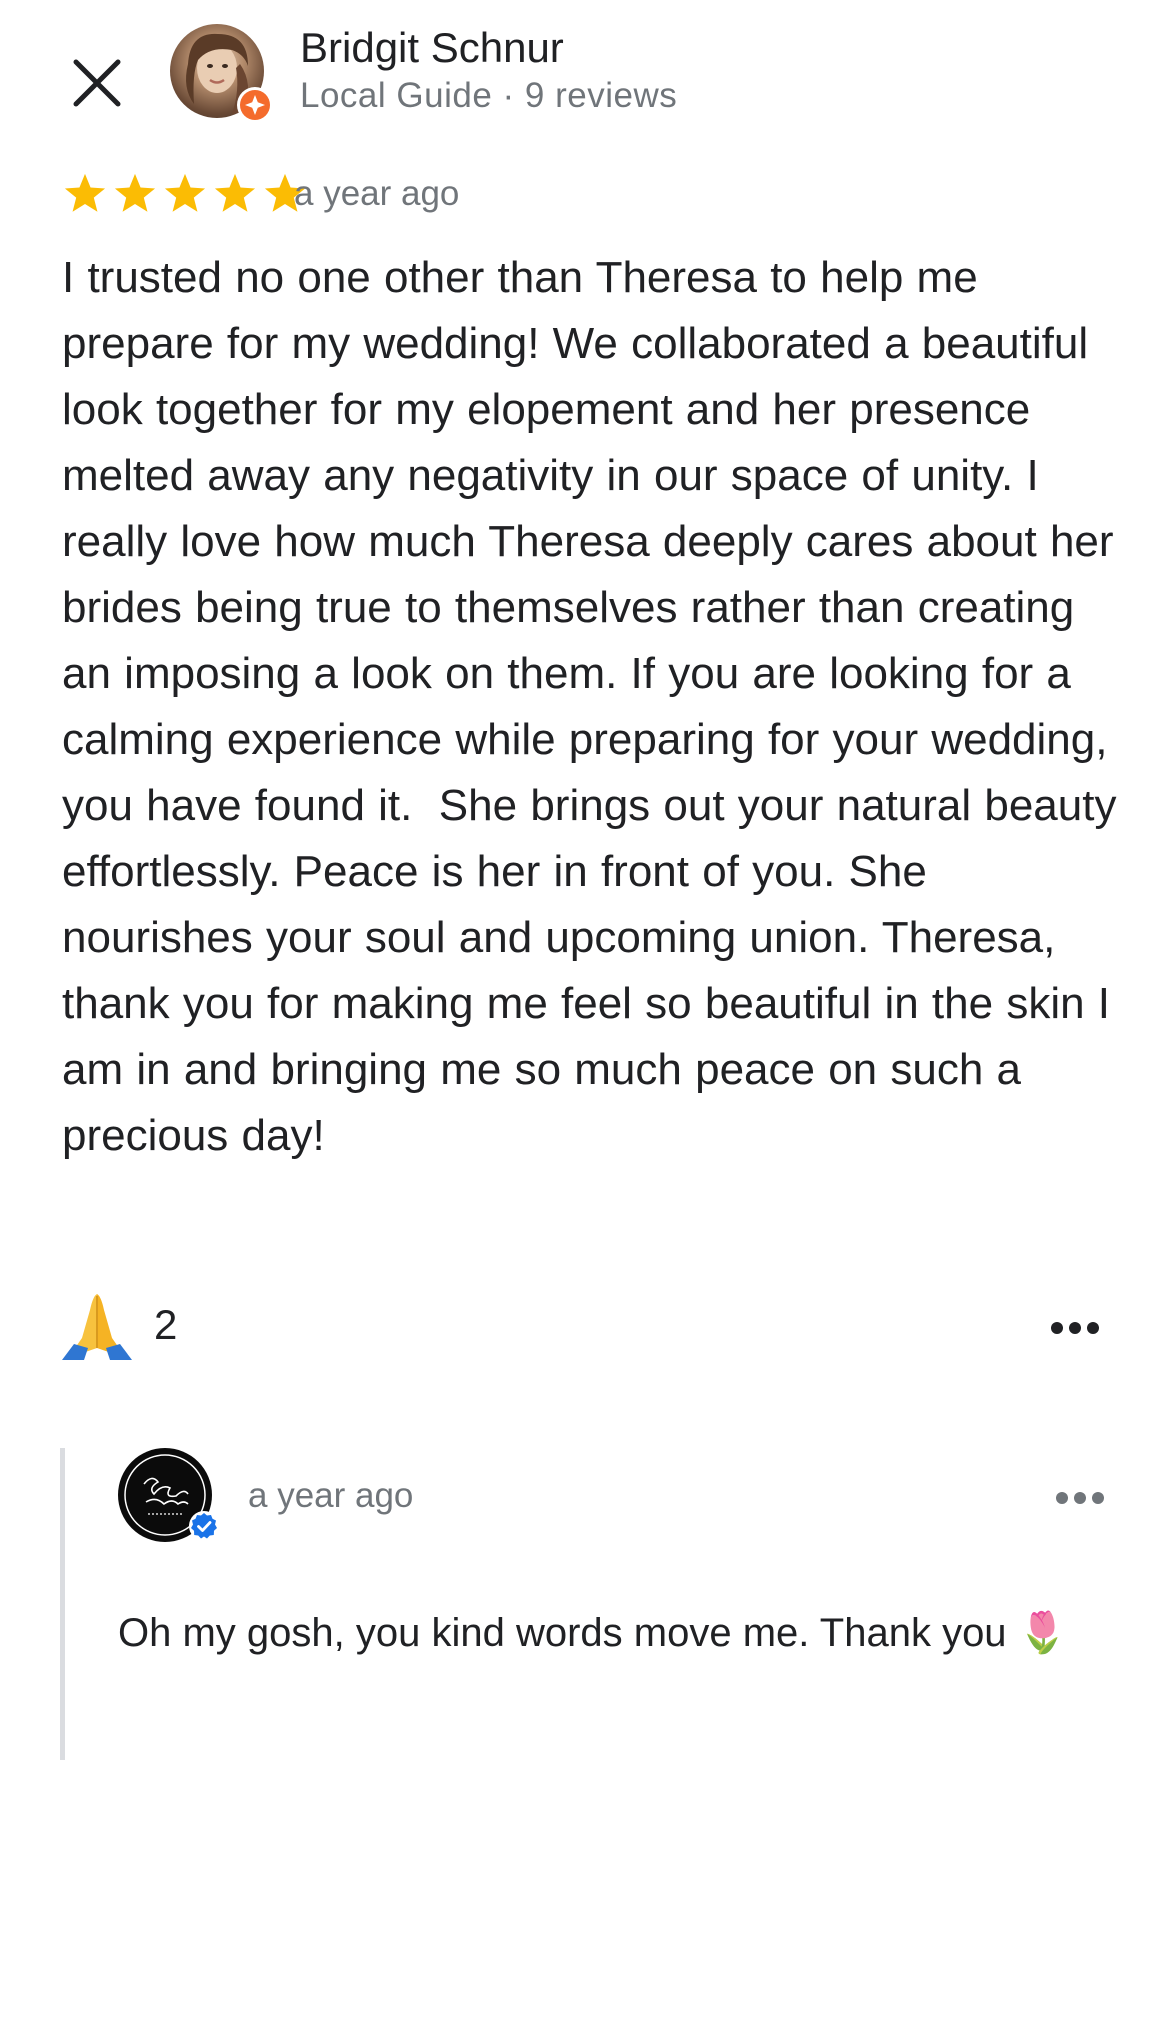 Image resolution: width=1170 pixels, height=2035 pixels. I want to click on close-icon, so click(97, 83).